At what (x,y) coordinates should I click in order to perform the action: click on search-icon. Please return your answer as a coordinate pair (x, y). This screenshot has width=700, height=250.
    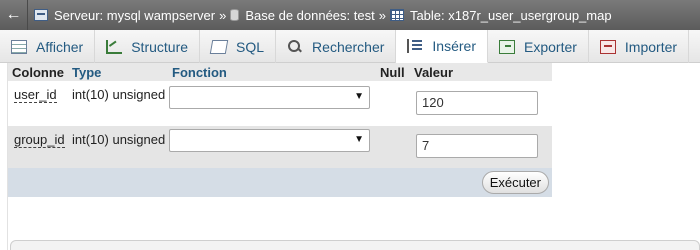
    Looking at the image, I should click on (295, 46).